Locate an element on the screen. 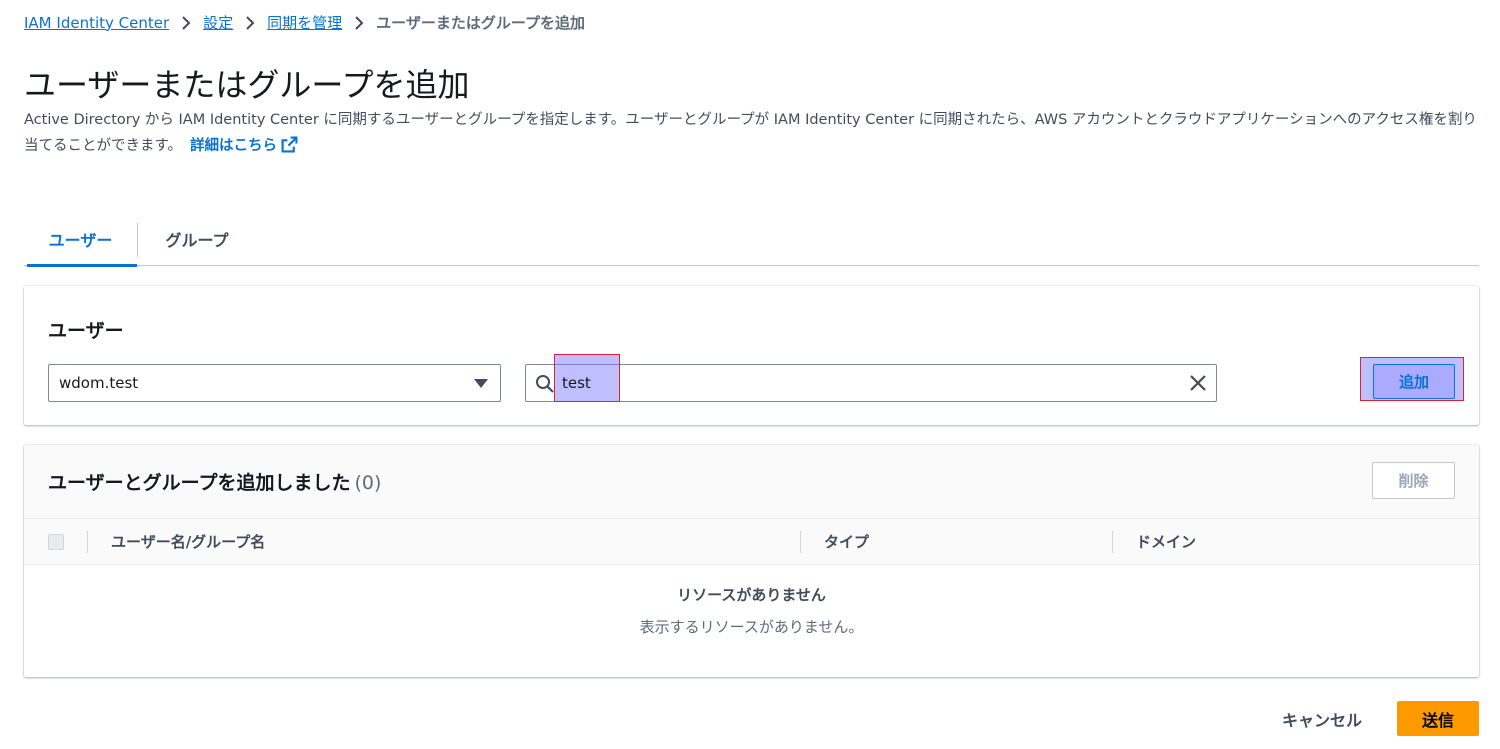 The image size is (1500, 749). added-count: (0) is located at coordinates (368, 483).